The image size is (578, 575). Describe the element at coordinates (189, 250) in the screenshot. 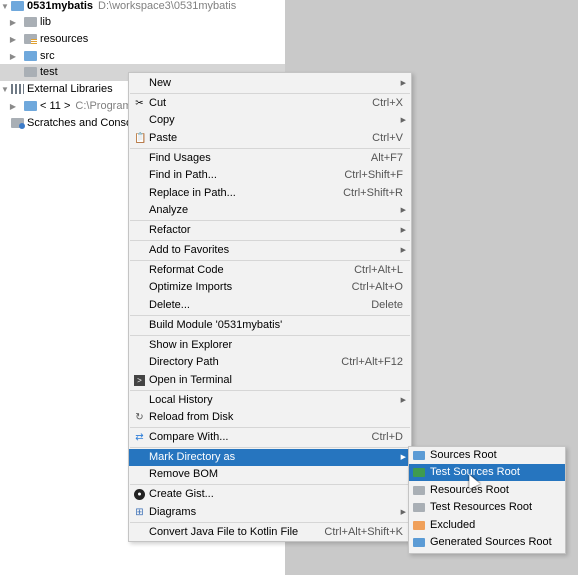

I see `menu-item-label: Add to Favorites` at that location.